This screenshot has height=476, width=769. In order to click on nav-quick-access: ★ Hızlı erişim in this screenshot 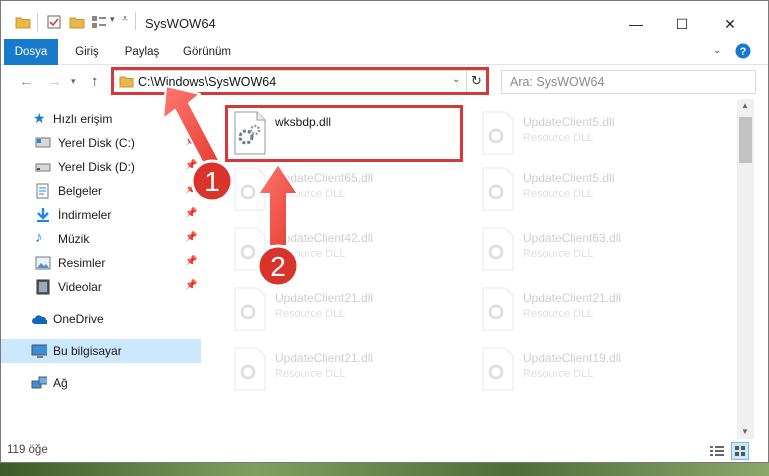, I will do `click(101, 119)`.